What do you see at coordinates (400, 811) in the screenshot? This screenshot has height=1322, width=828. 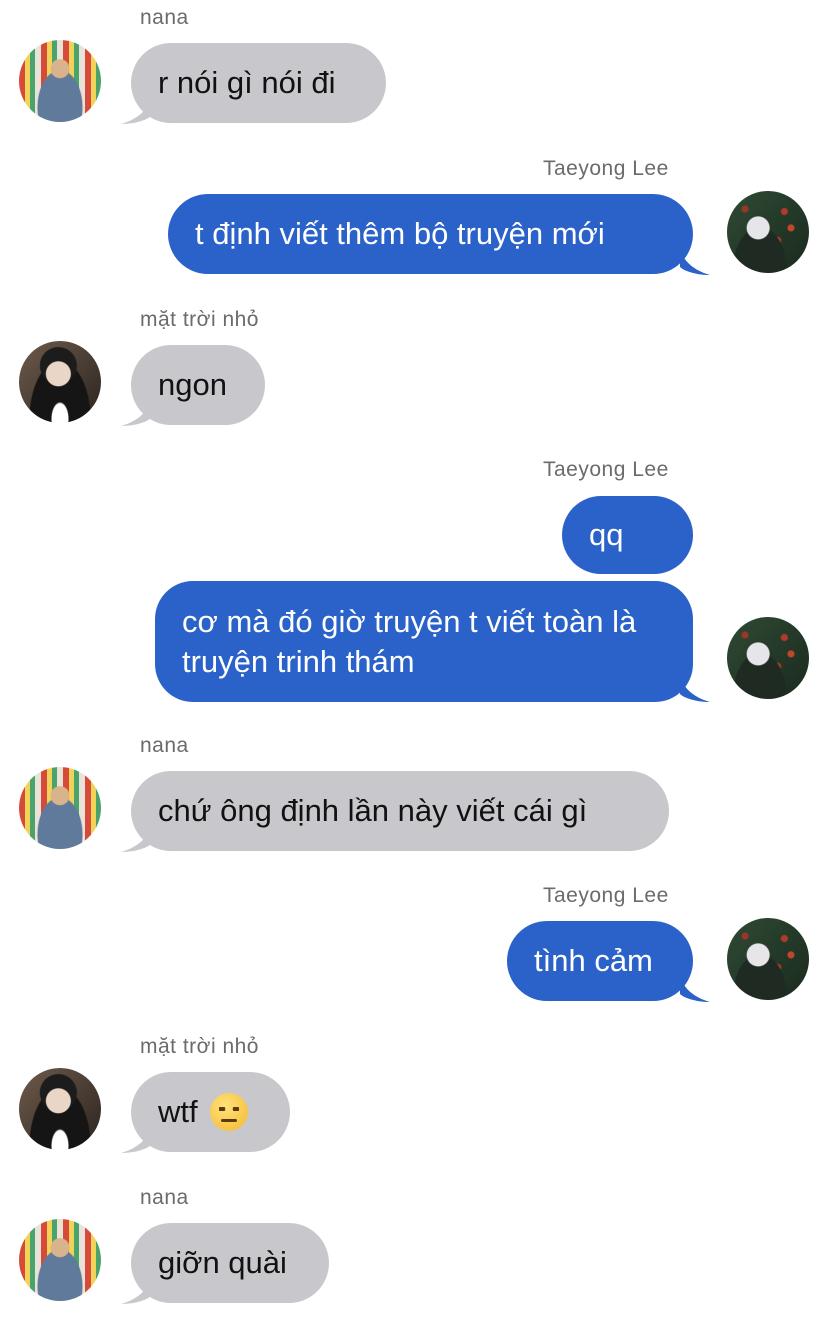 I see `incoming-message-bubble: chứ ông định lần này viết cái gì` at bounding box center [400, 811].